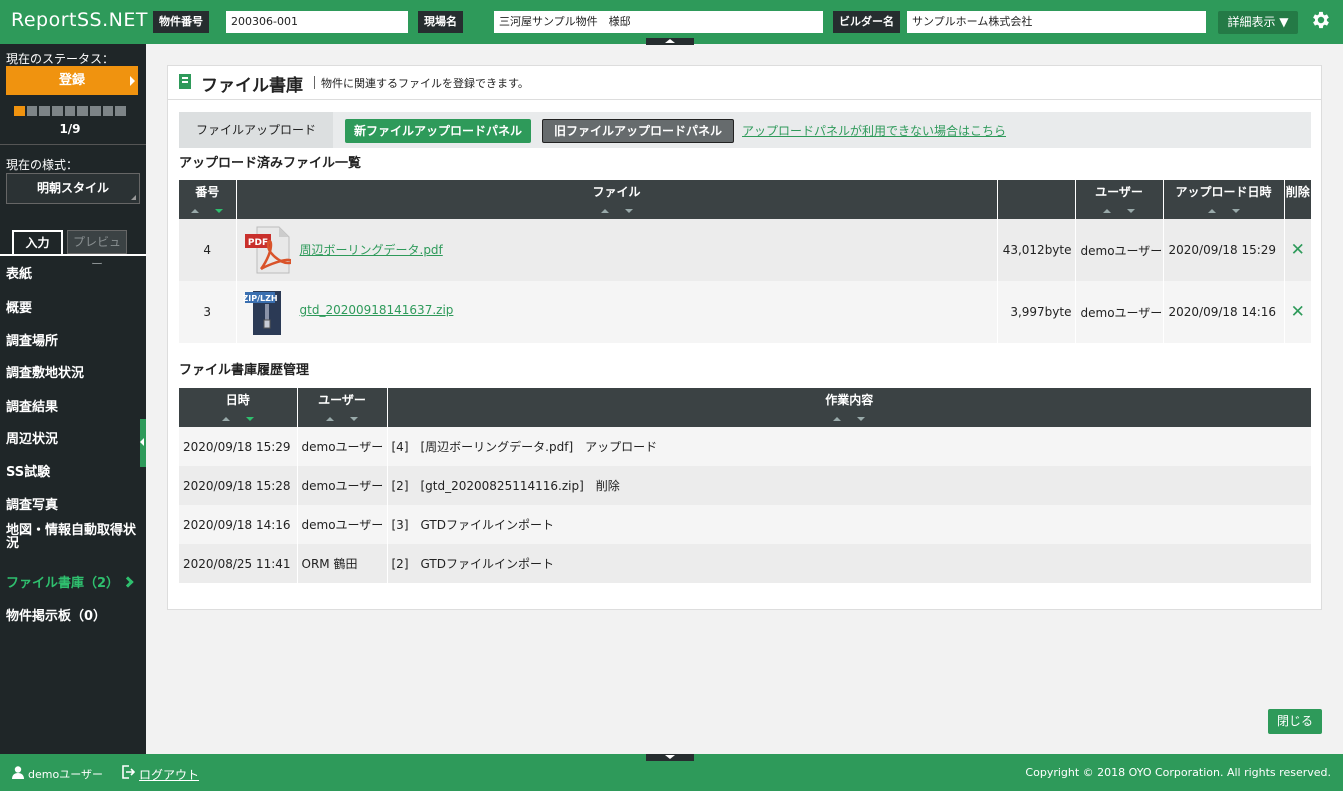 This screenshot has width=1343, height=791. Describe the element at coordinates (70, 129) in the screenshot. I see `progress-text: 1/9` at that location.